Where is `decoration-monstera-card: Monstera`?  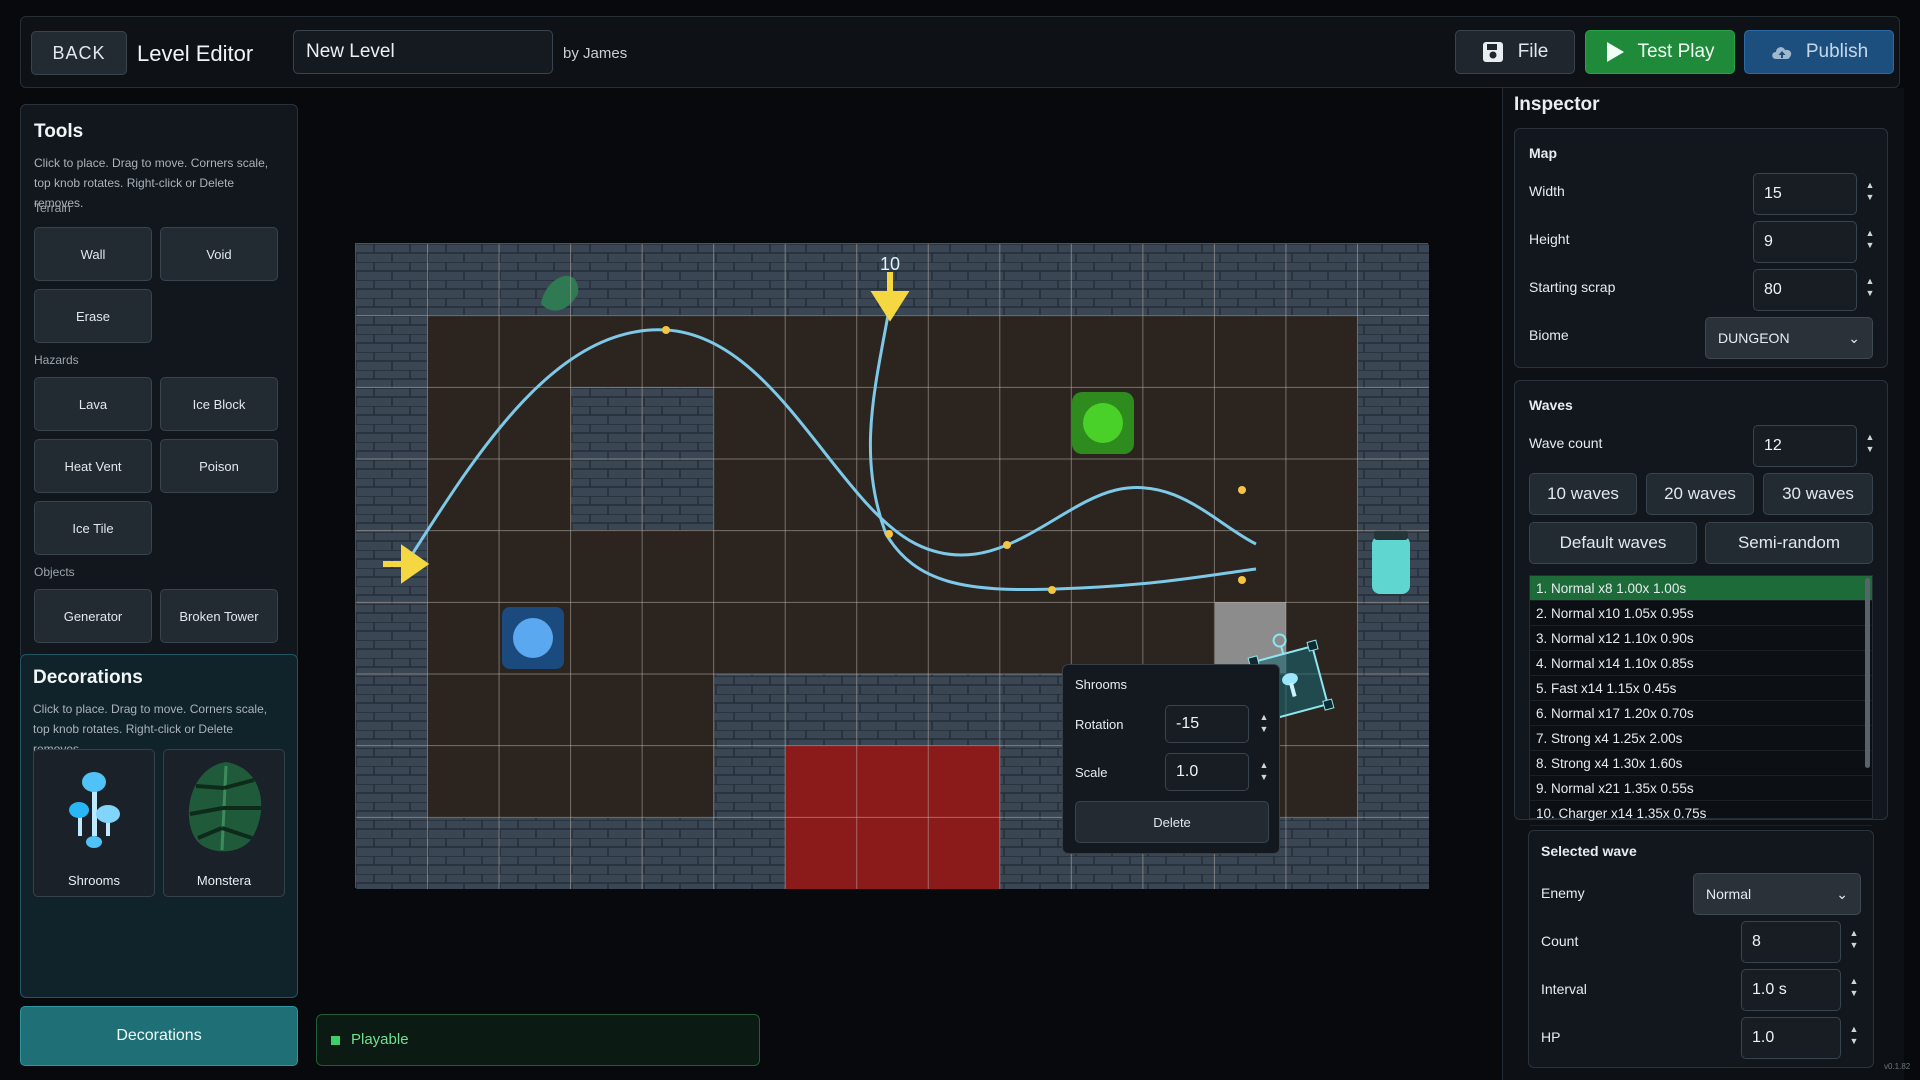
decoration-monstera-card: Monstera is located at coordinates (224, 823).